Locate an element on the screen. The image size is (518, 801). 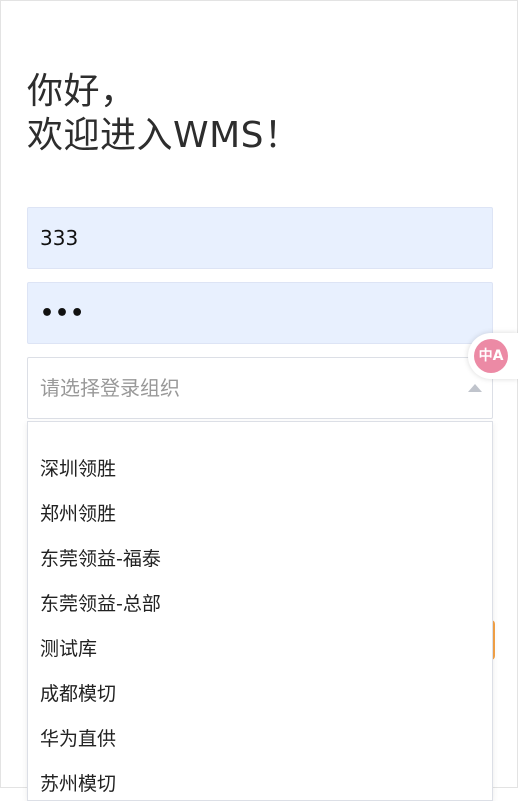
organization-option: 测试库 is located at coordinates (260, 649).